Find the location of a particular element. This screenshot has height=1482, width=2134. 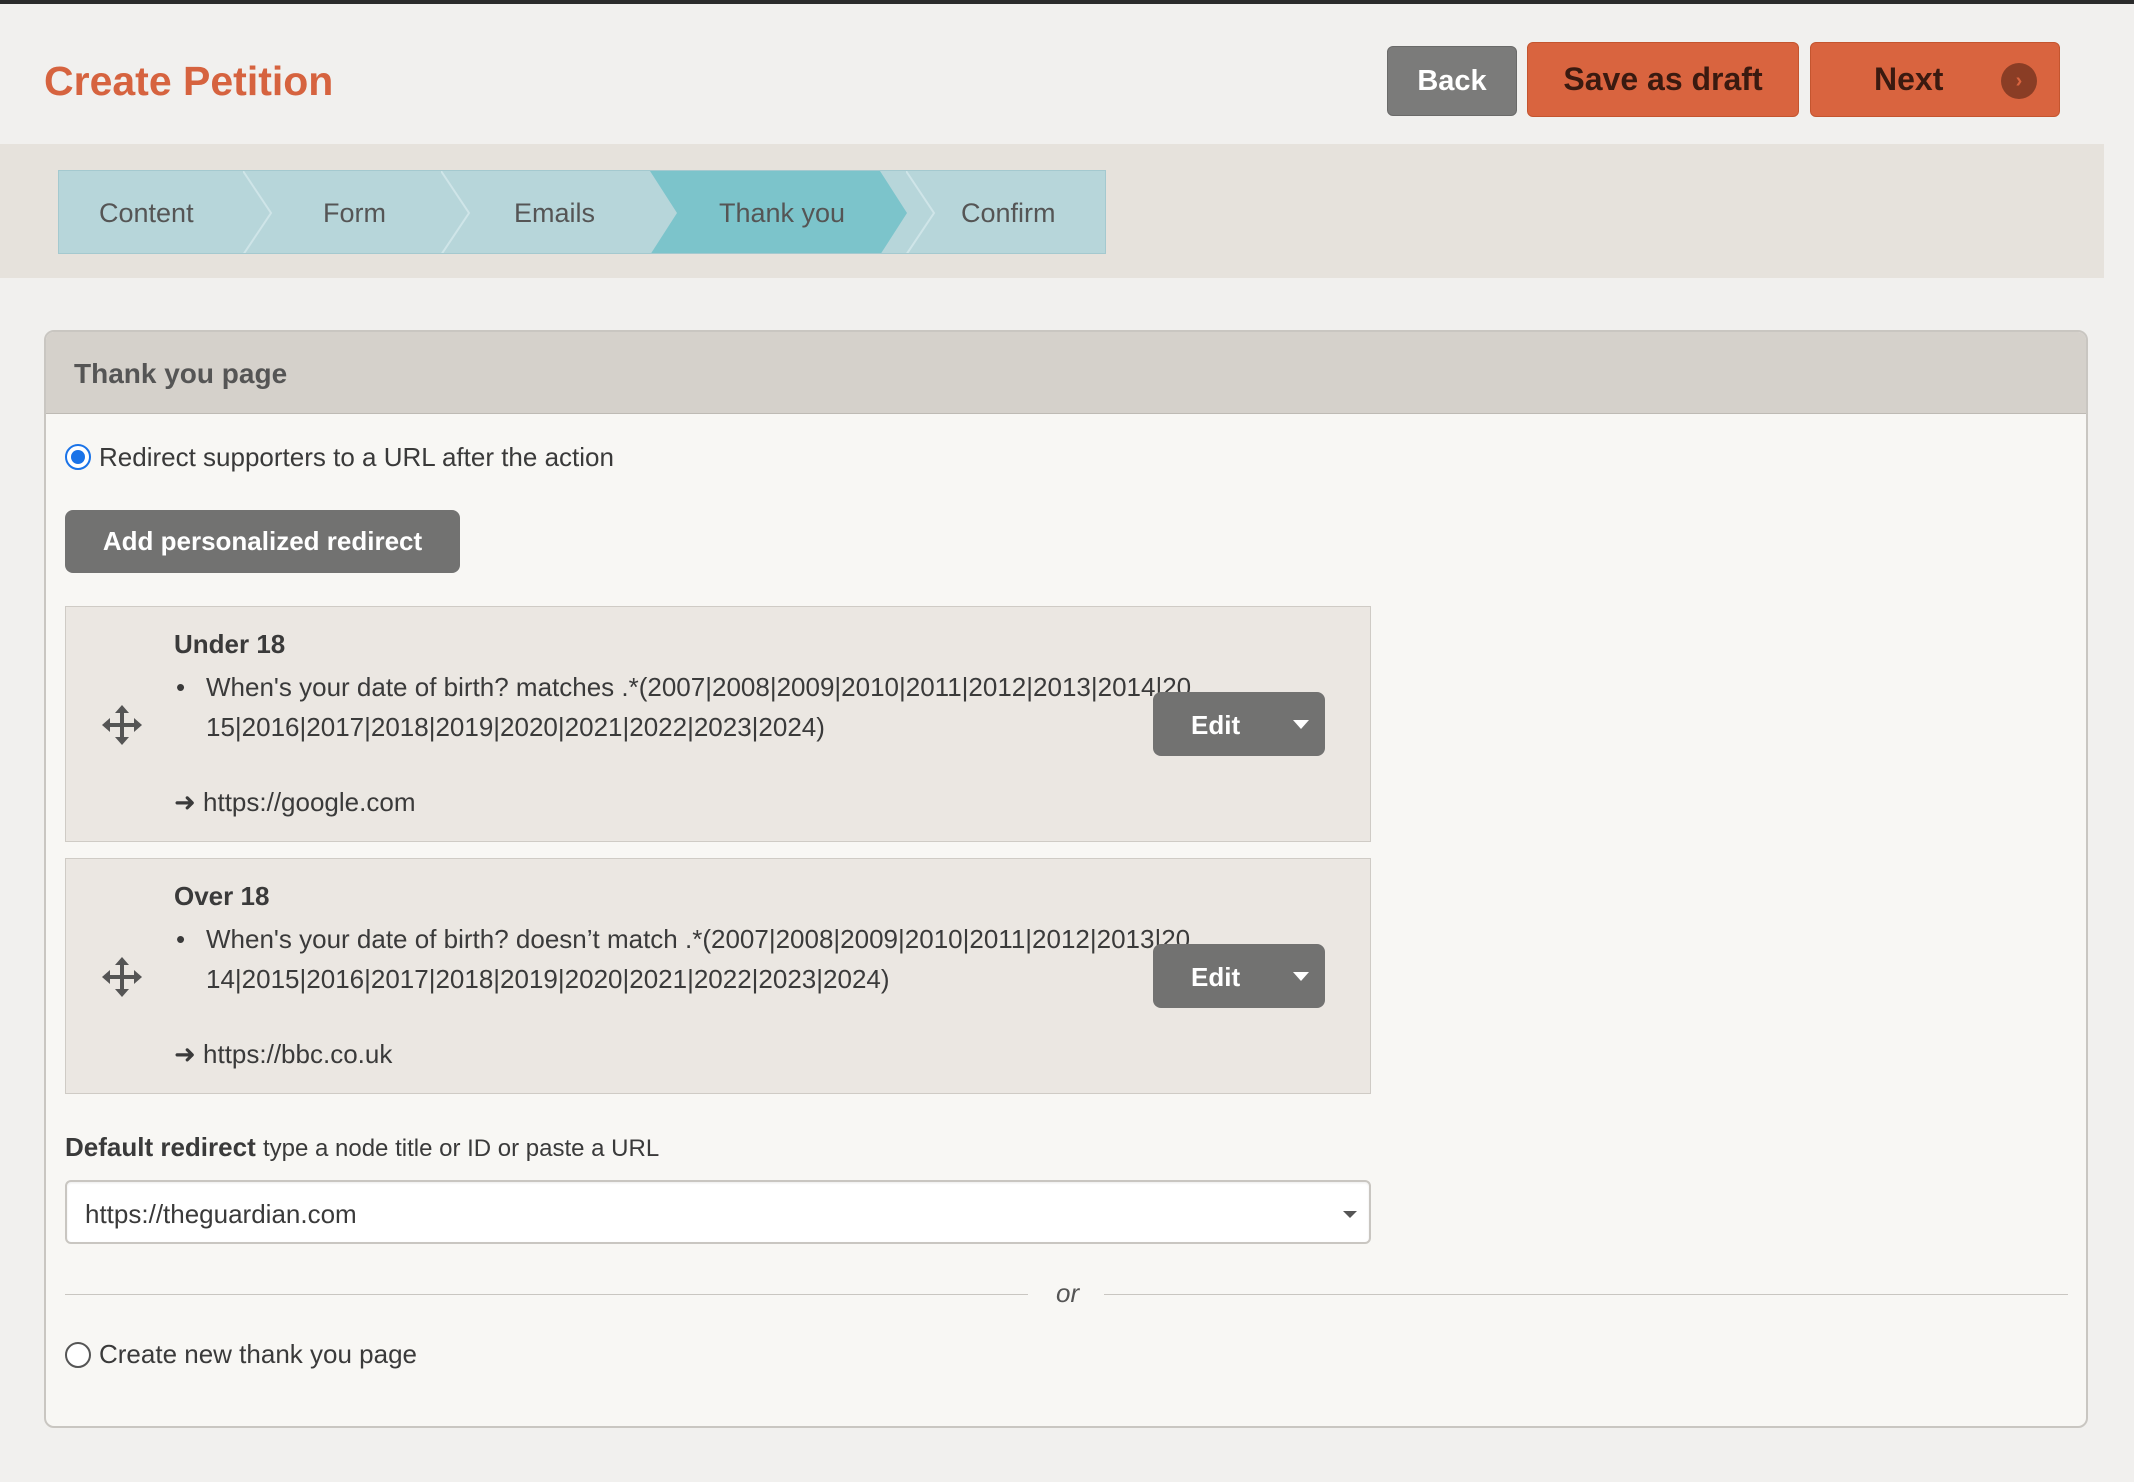

wizard-steps: Content Form Emails Thank you Confirm is located at coordinates (582, 212).